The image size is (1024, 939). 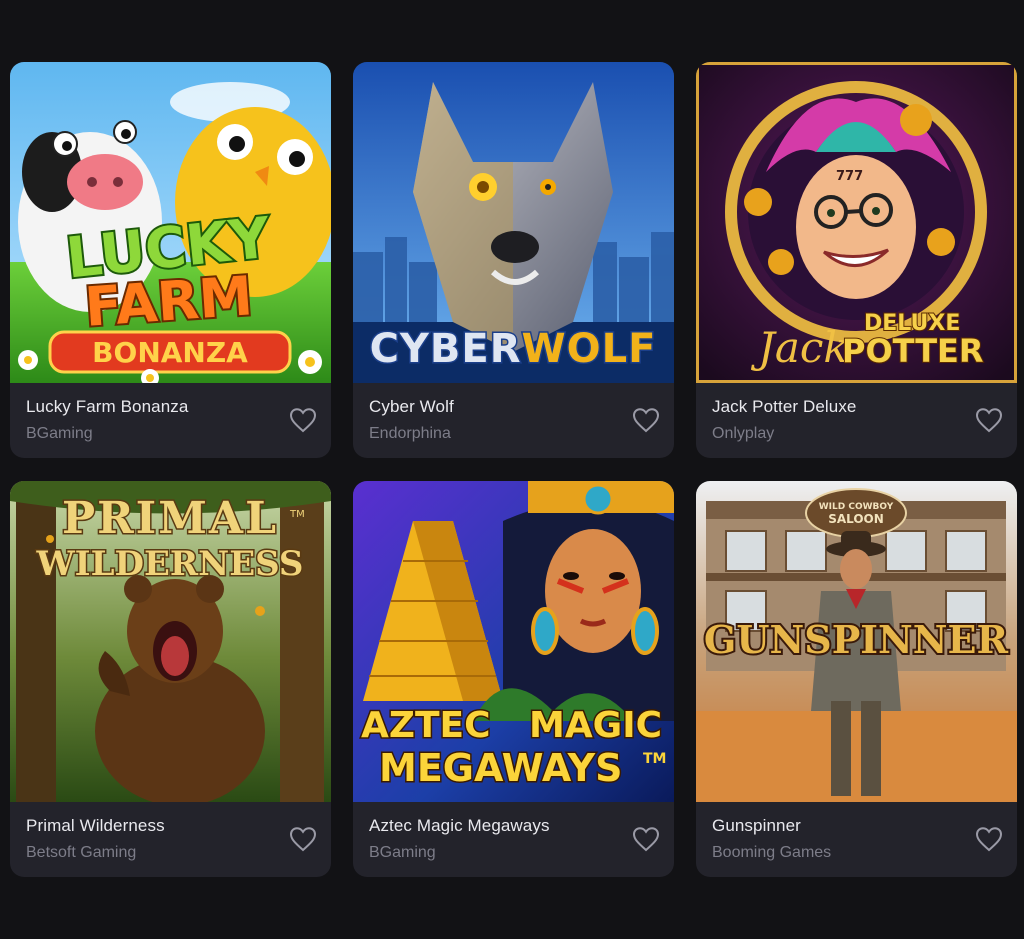 What do you see at coordinates (95, 826) in the screenshot?
I see `game-title: Primal Wilderness` at bounding box center [95, 826].